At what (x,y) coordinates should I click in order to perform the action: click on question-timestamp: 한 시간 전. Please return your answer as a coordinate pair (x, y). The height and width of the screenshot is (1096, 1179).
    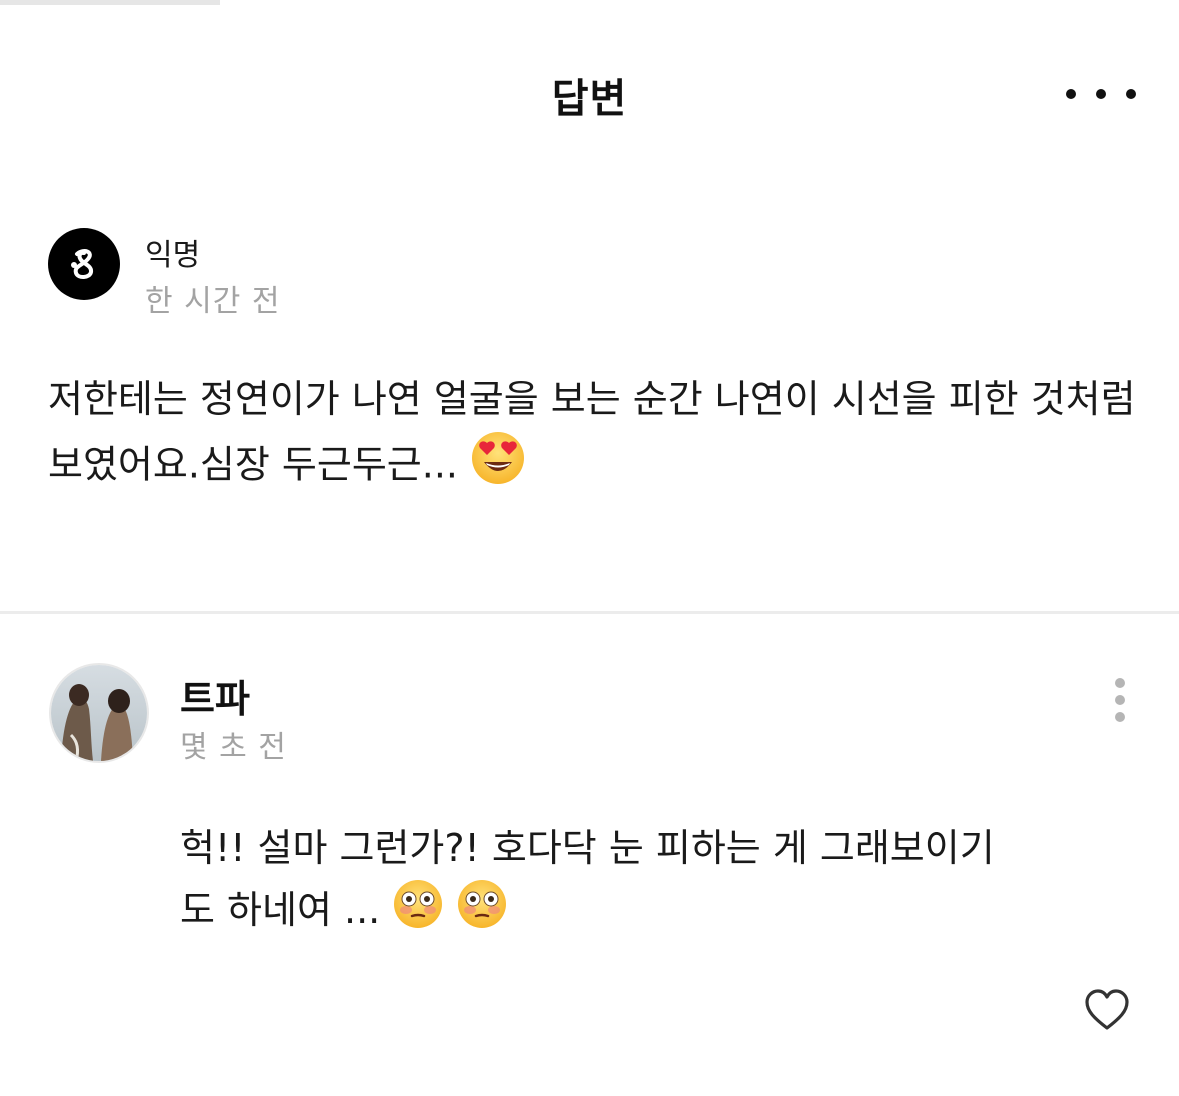
    Looking at the image, I should click on (213, 301).